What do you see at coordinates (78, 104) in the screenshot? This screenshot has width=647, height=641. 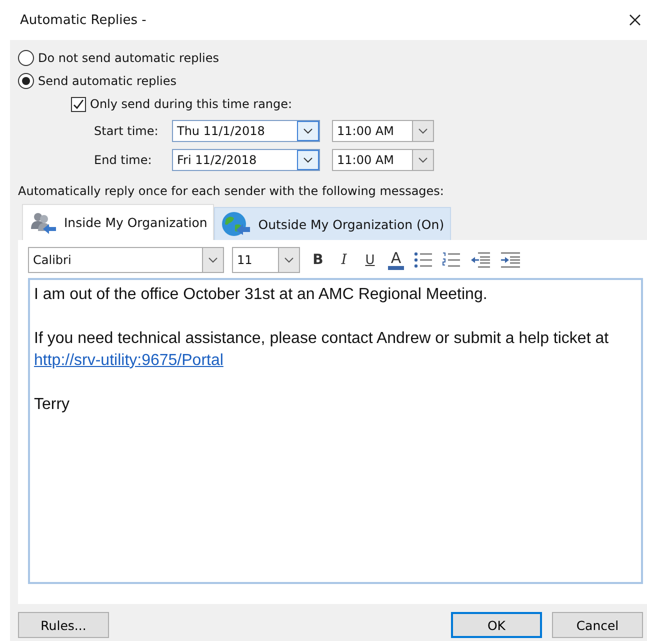 I see `checkbox` at bounding box center [78, 104].